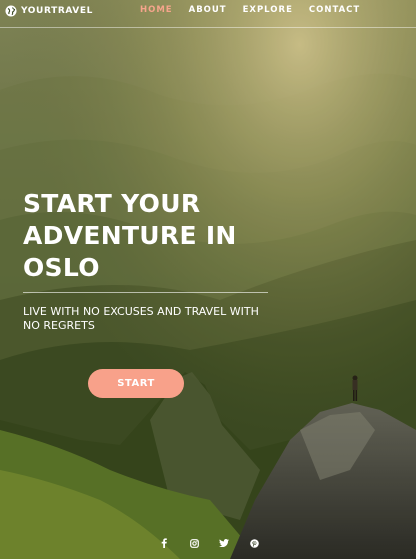  I want to click on nav-item-about: ABOUT, so click(208, 10).